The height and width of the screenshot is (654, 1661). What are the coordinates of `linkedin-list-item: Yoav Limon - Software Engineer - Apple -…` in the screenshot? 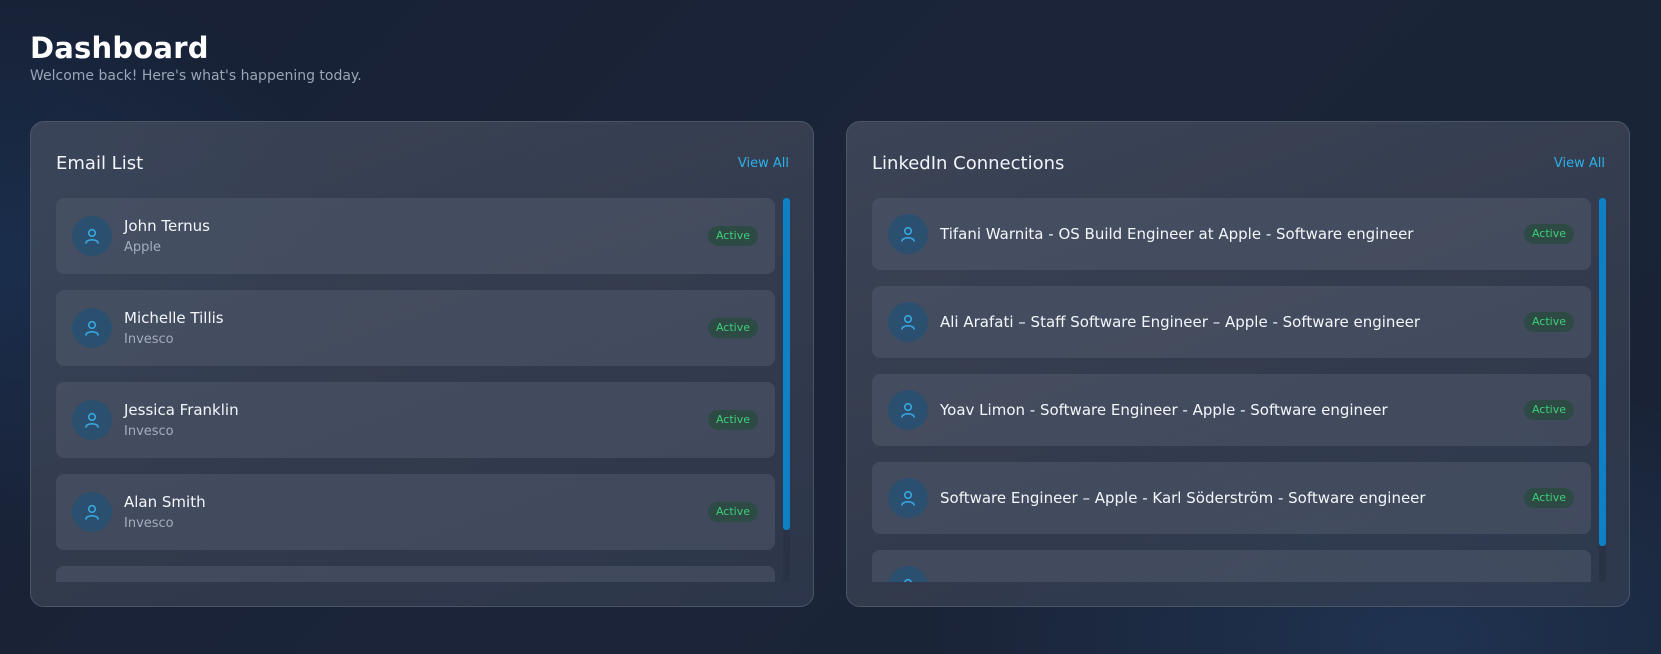 It's located at (1231, 410).